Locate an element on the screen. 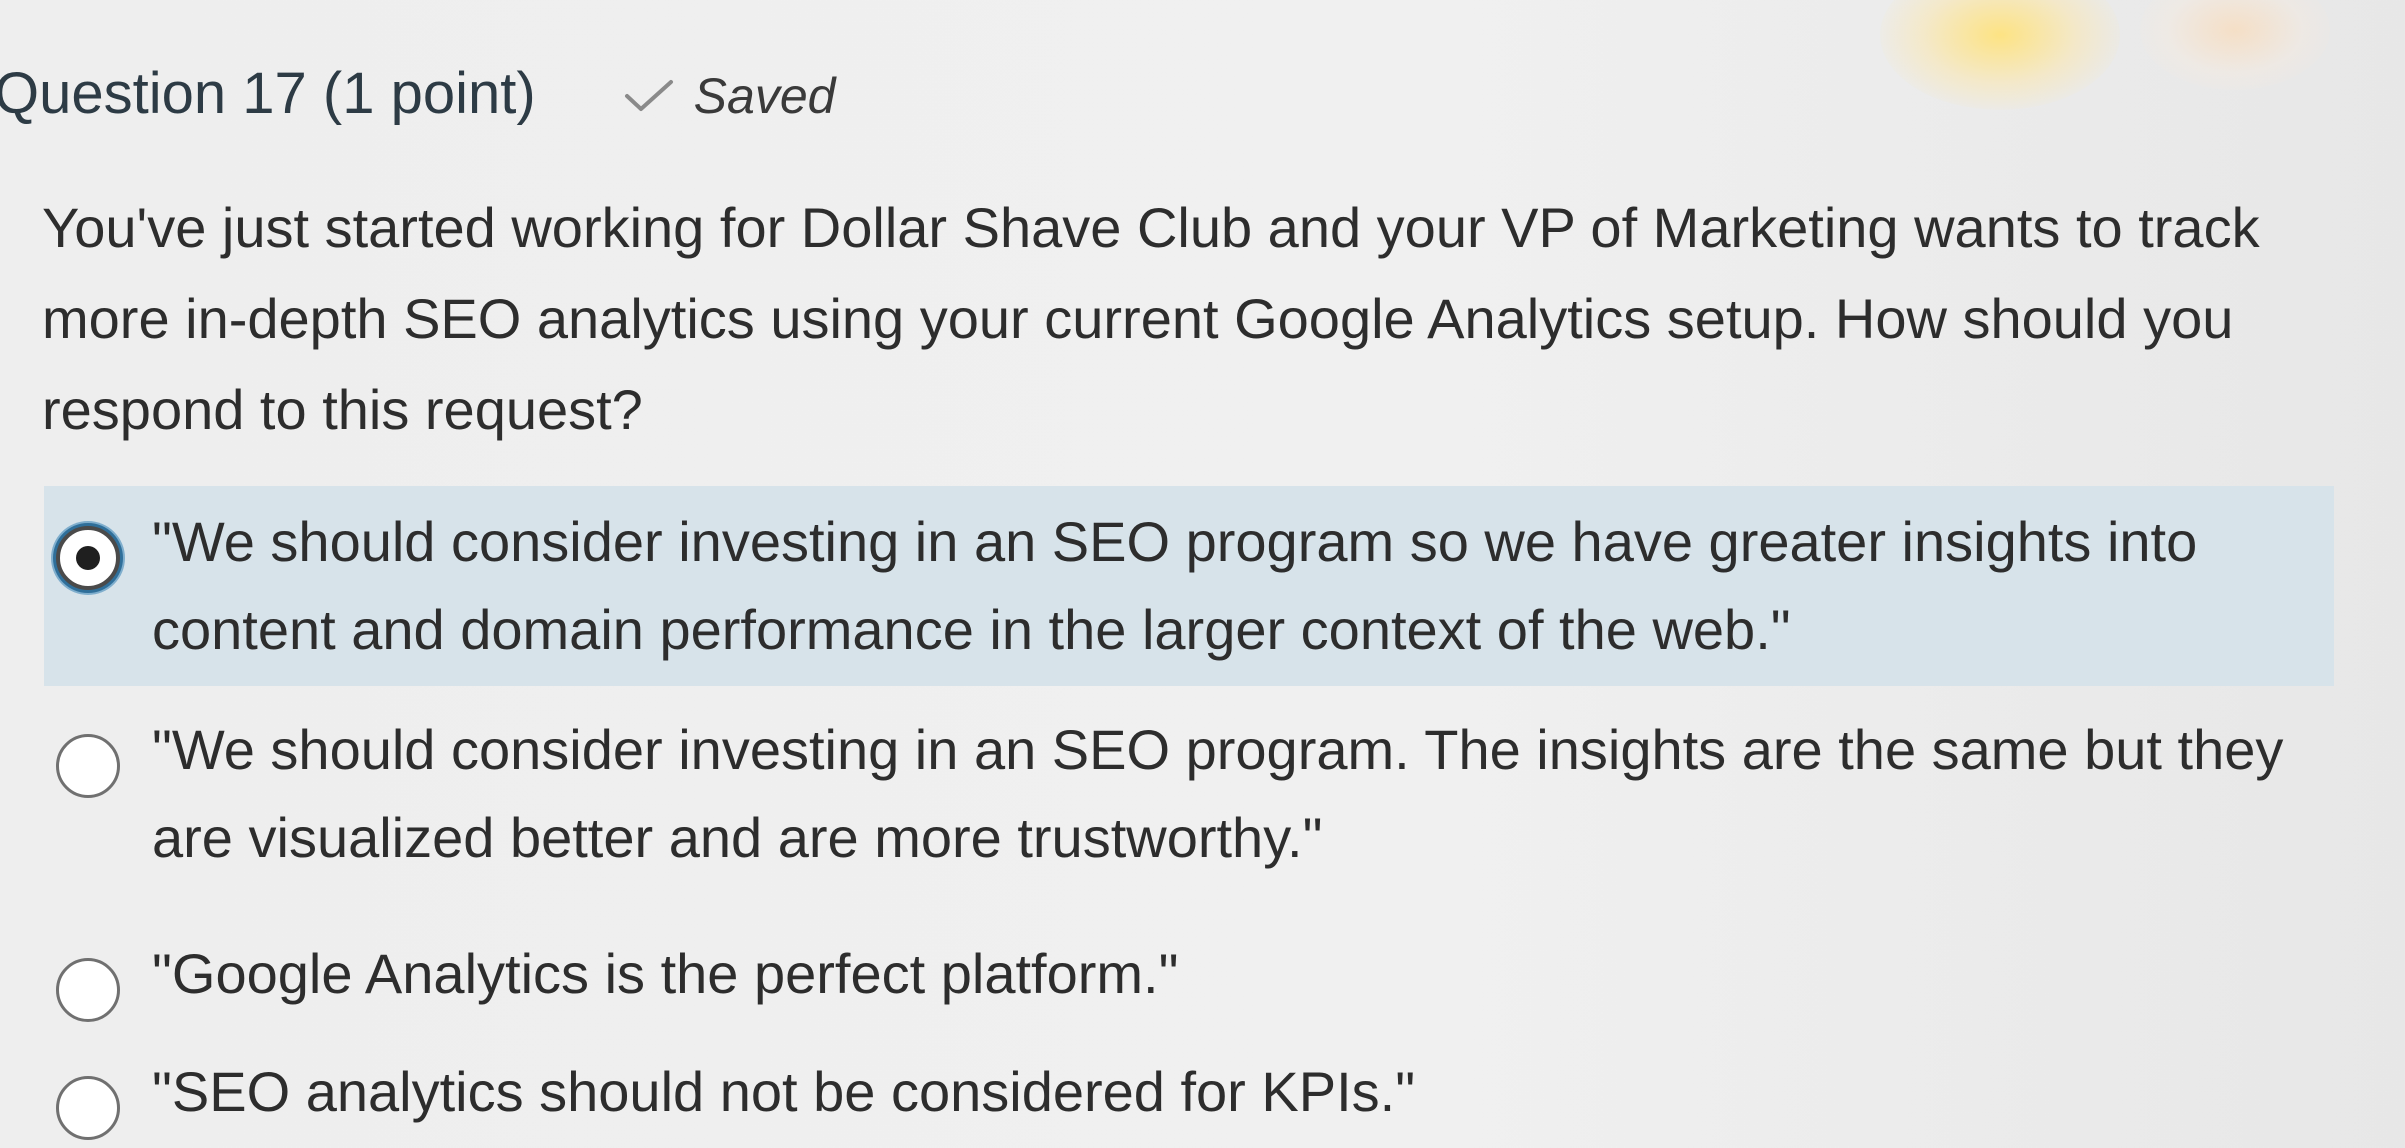  radio-dot-icon is located at coordinates (88, 558).